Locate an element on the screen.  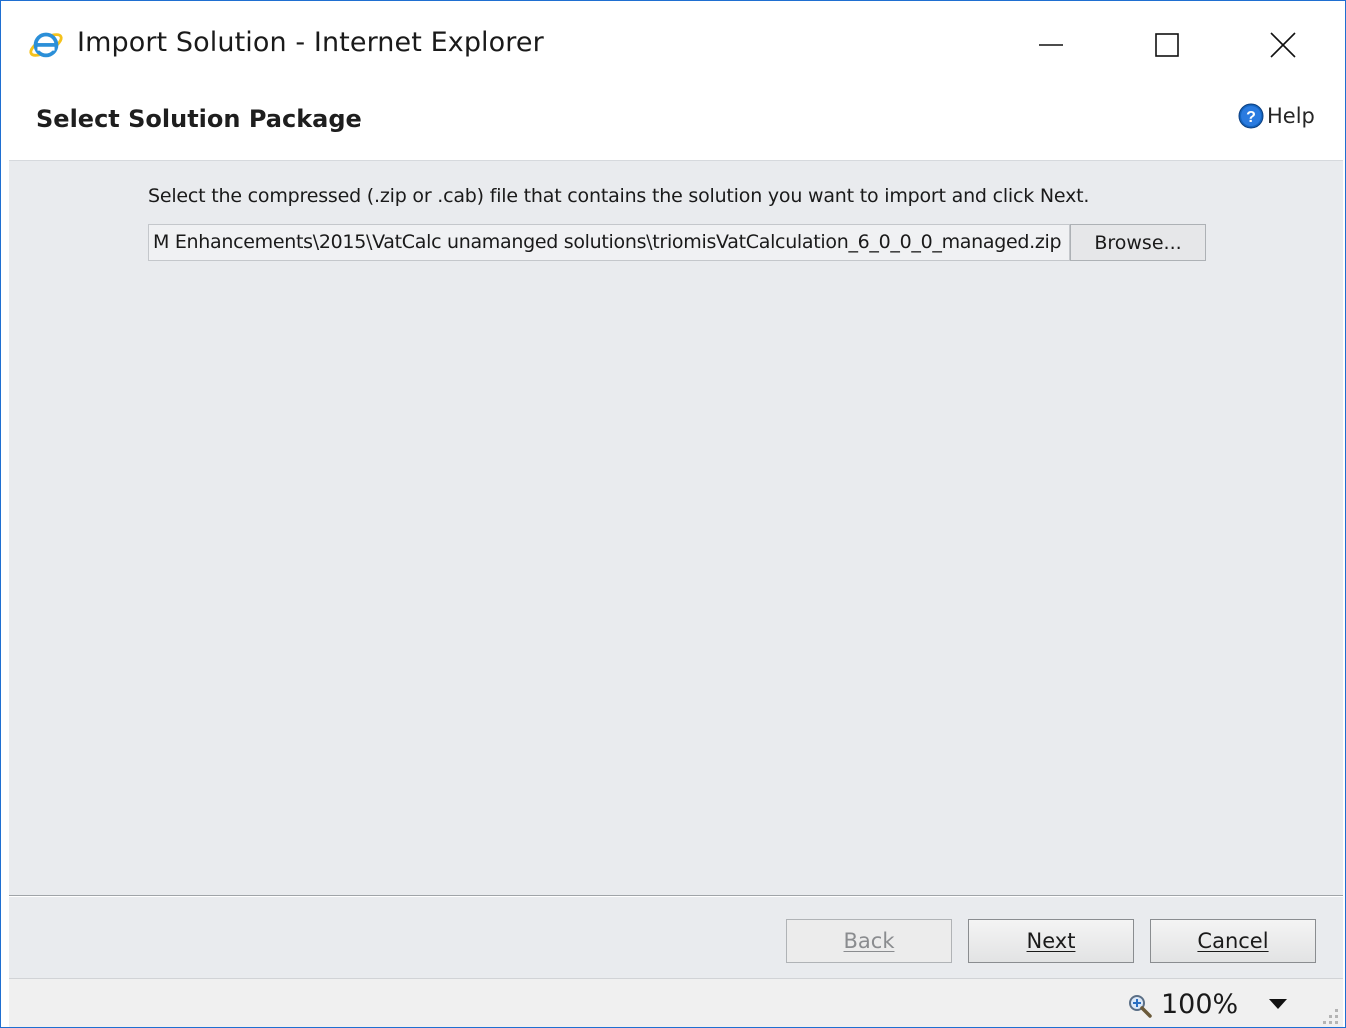
maximize-button is located at coordinates (1167, 45).